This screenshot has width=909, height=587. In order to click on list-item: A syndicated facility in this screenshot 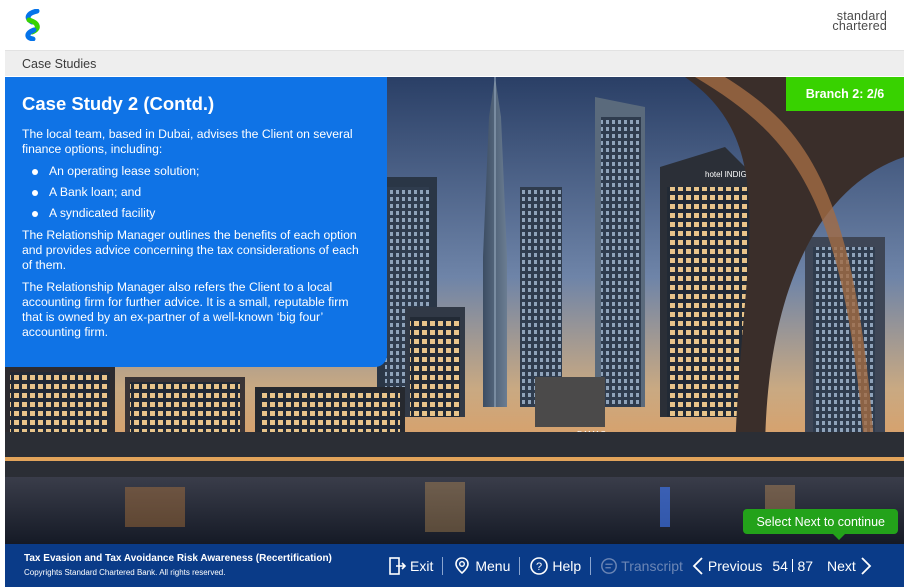, I will do `click(200, 213)`.